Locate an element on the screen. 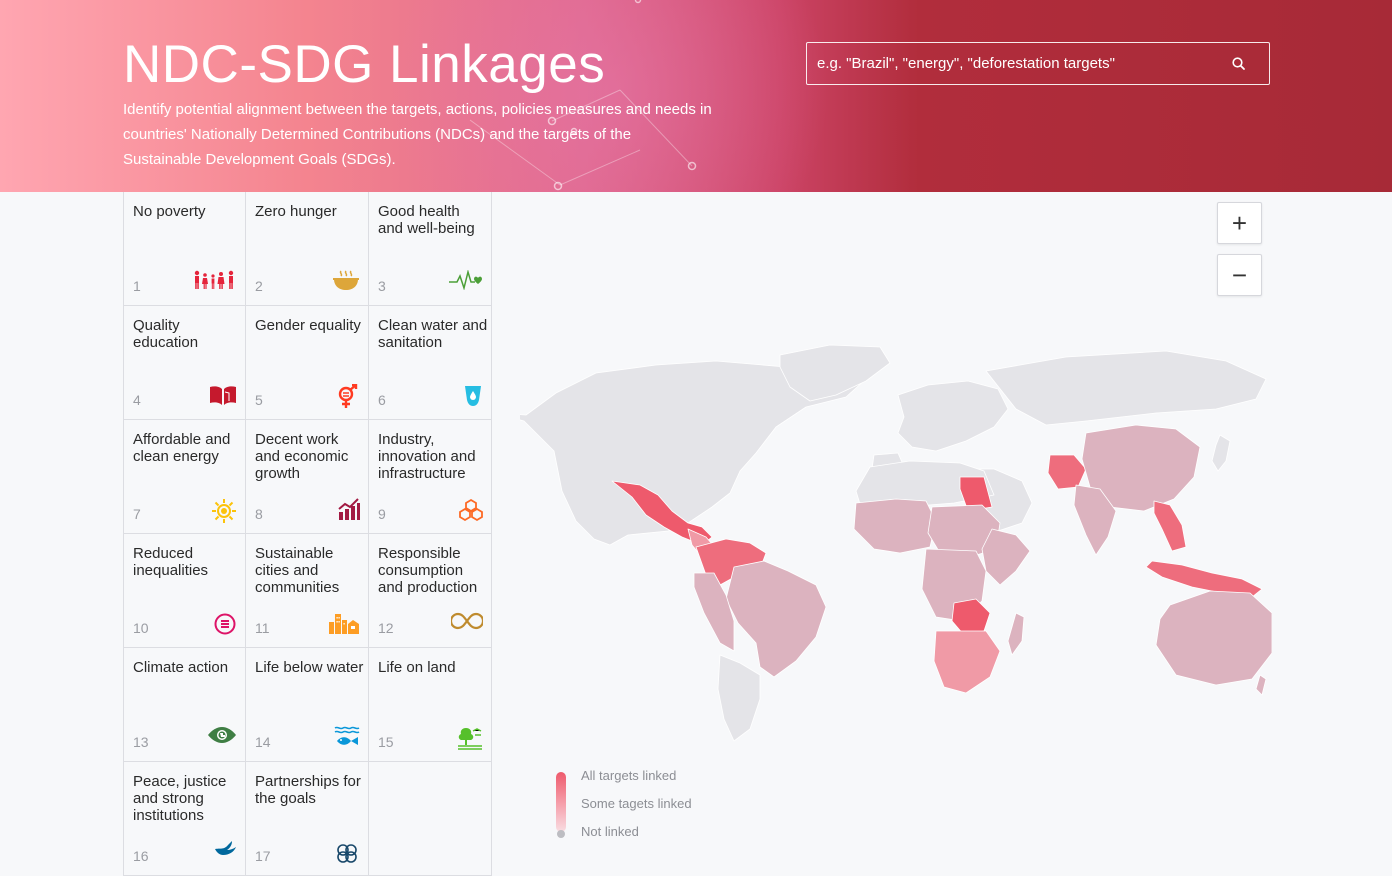 The image size is (1392, 876). sdg-tile-number: 12 is located at coordinates (386, 628).